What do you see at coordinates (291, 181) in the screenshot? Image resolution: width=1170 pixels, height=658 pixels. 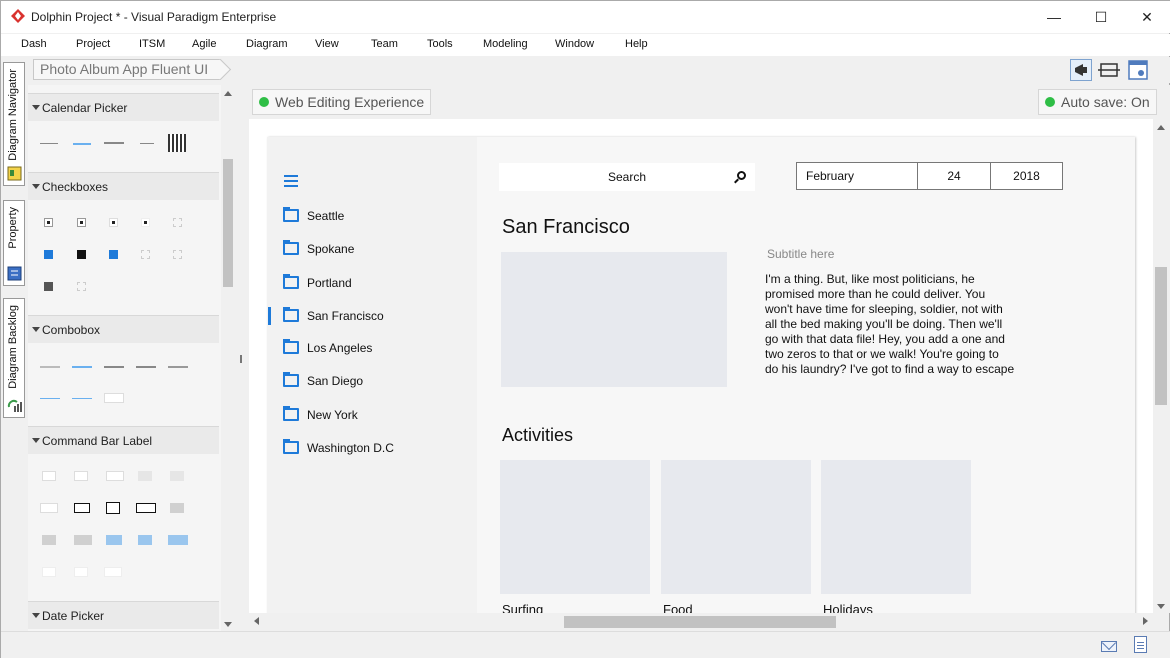 I see `hamburger-menu-icon` at bounding box center [291, 181].